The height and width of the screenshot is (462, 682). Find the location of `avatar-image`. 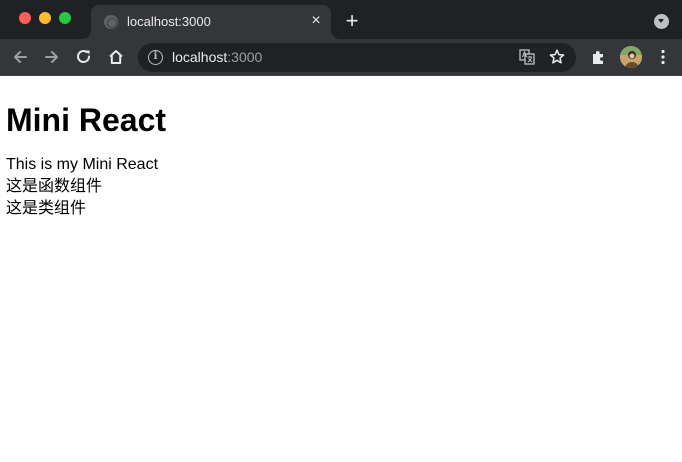

avatar-image is located at coordinates (631, 57).